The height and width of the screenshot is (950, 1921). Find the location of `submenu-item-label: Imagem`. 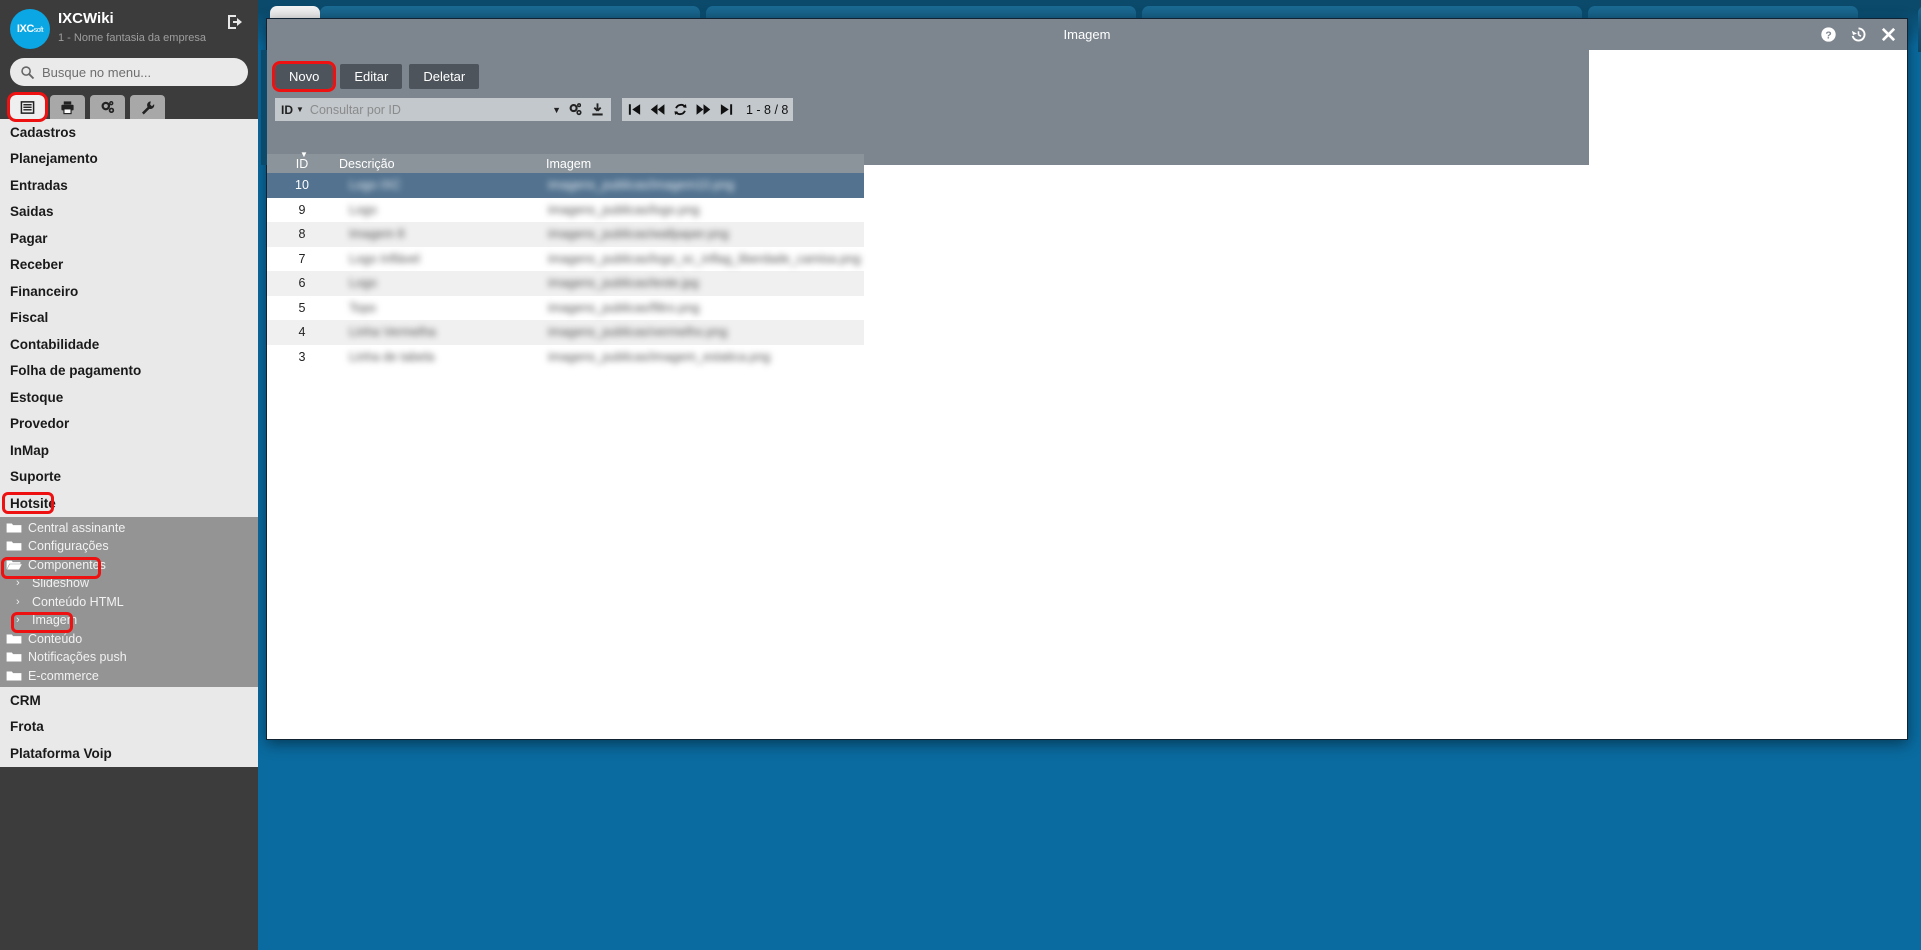

submenu-item-label: Imagem is located at coordinates (55, 620).